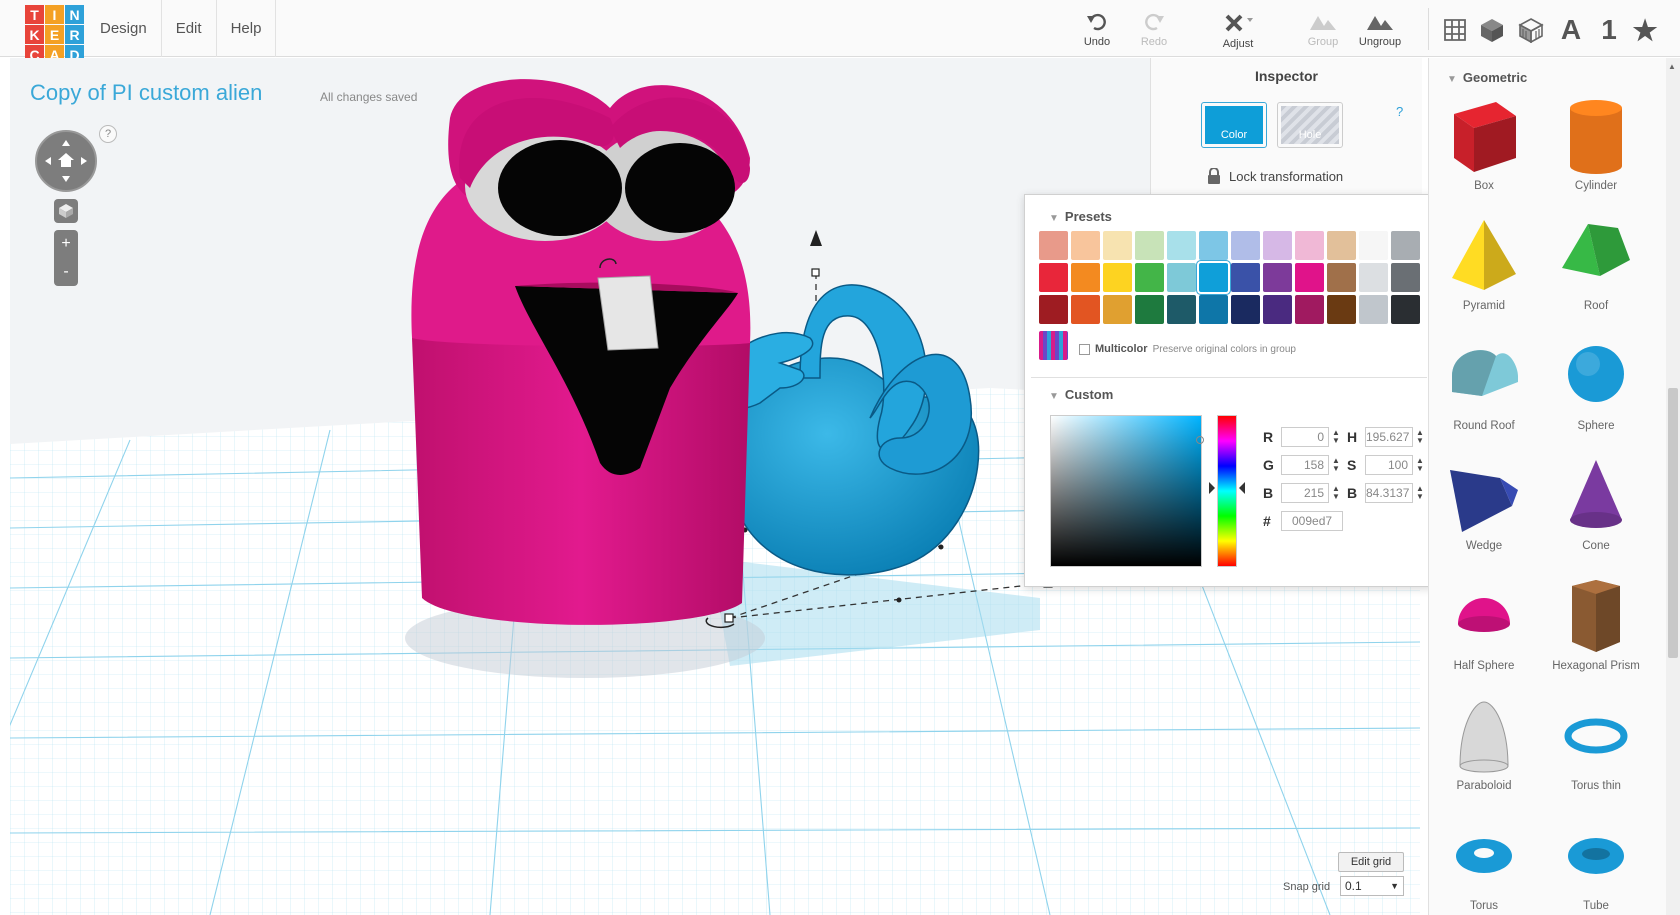  Describe the element at coordinates (1389, 437) in the screenshot. I see `hue-field: 195.627` at that location.